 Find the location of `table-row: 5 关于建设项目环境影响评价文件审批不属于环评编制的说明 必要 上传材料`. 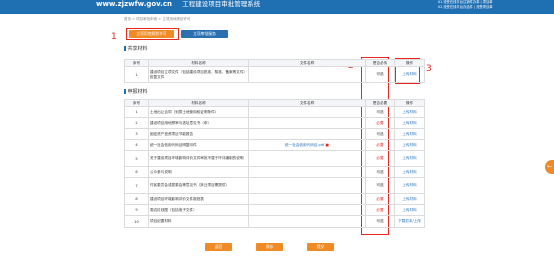

table-row: 5 关于建设项目环境影响评价文件审批不属于环评编制的说明 必要 上传材料 is located at coordinates (274, 158).